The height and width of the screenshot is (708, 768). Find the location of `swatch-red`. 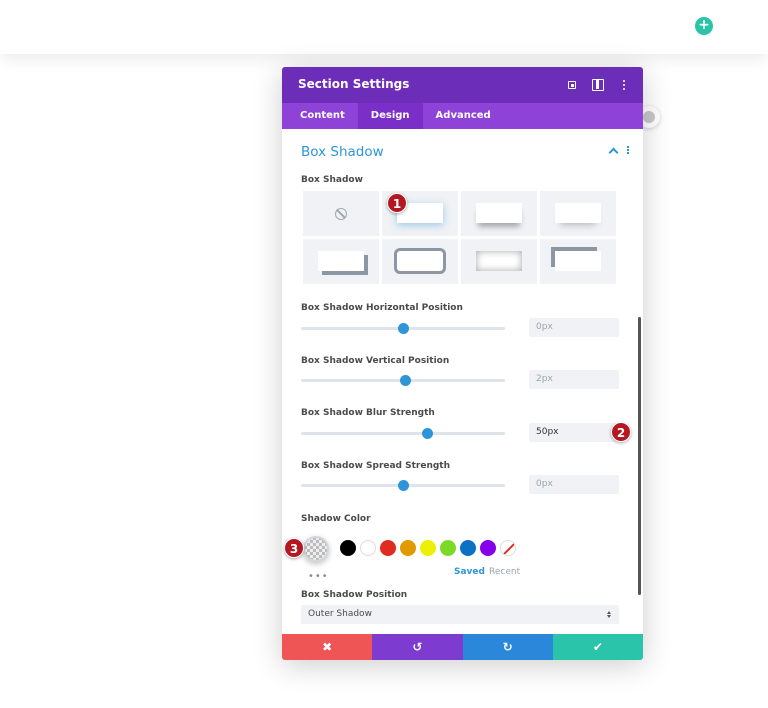

swatch-red is located at coordinates (388, 548).